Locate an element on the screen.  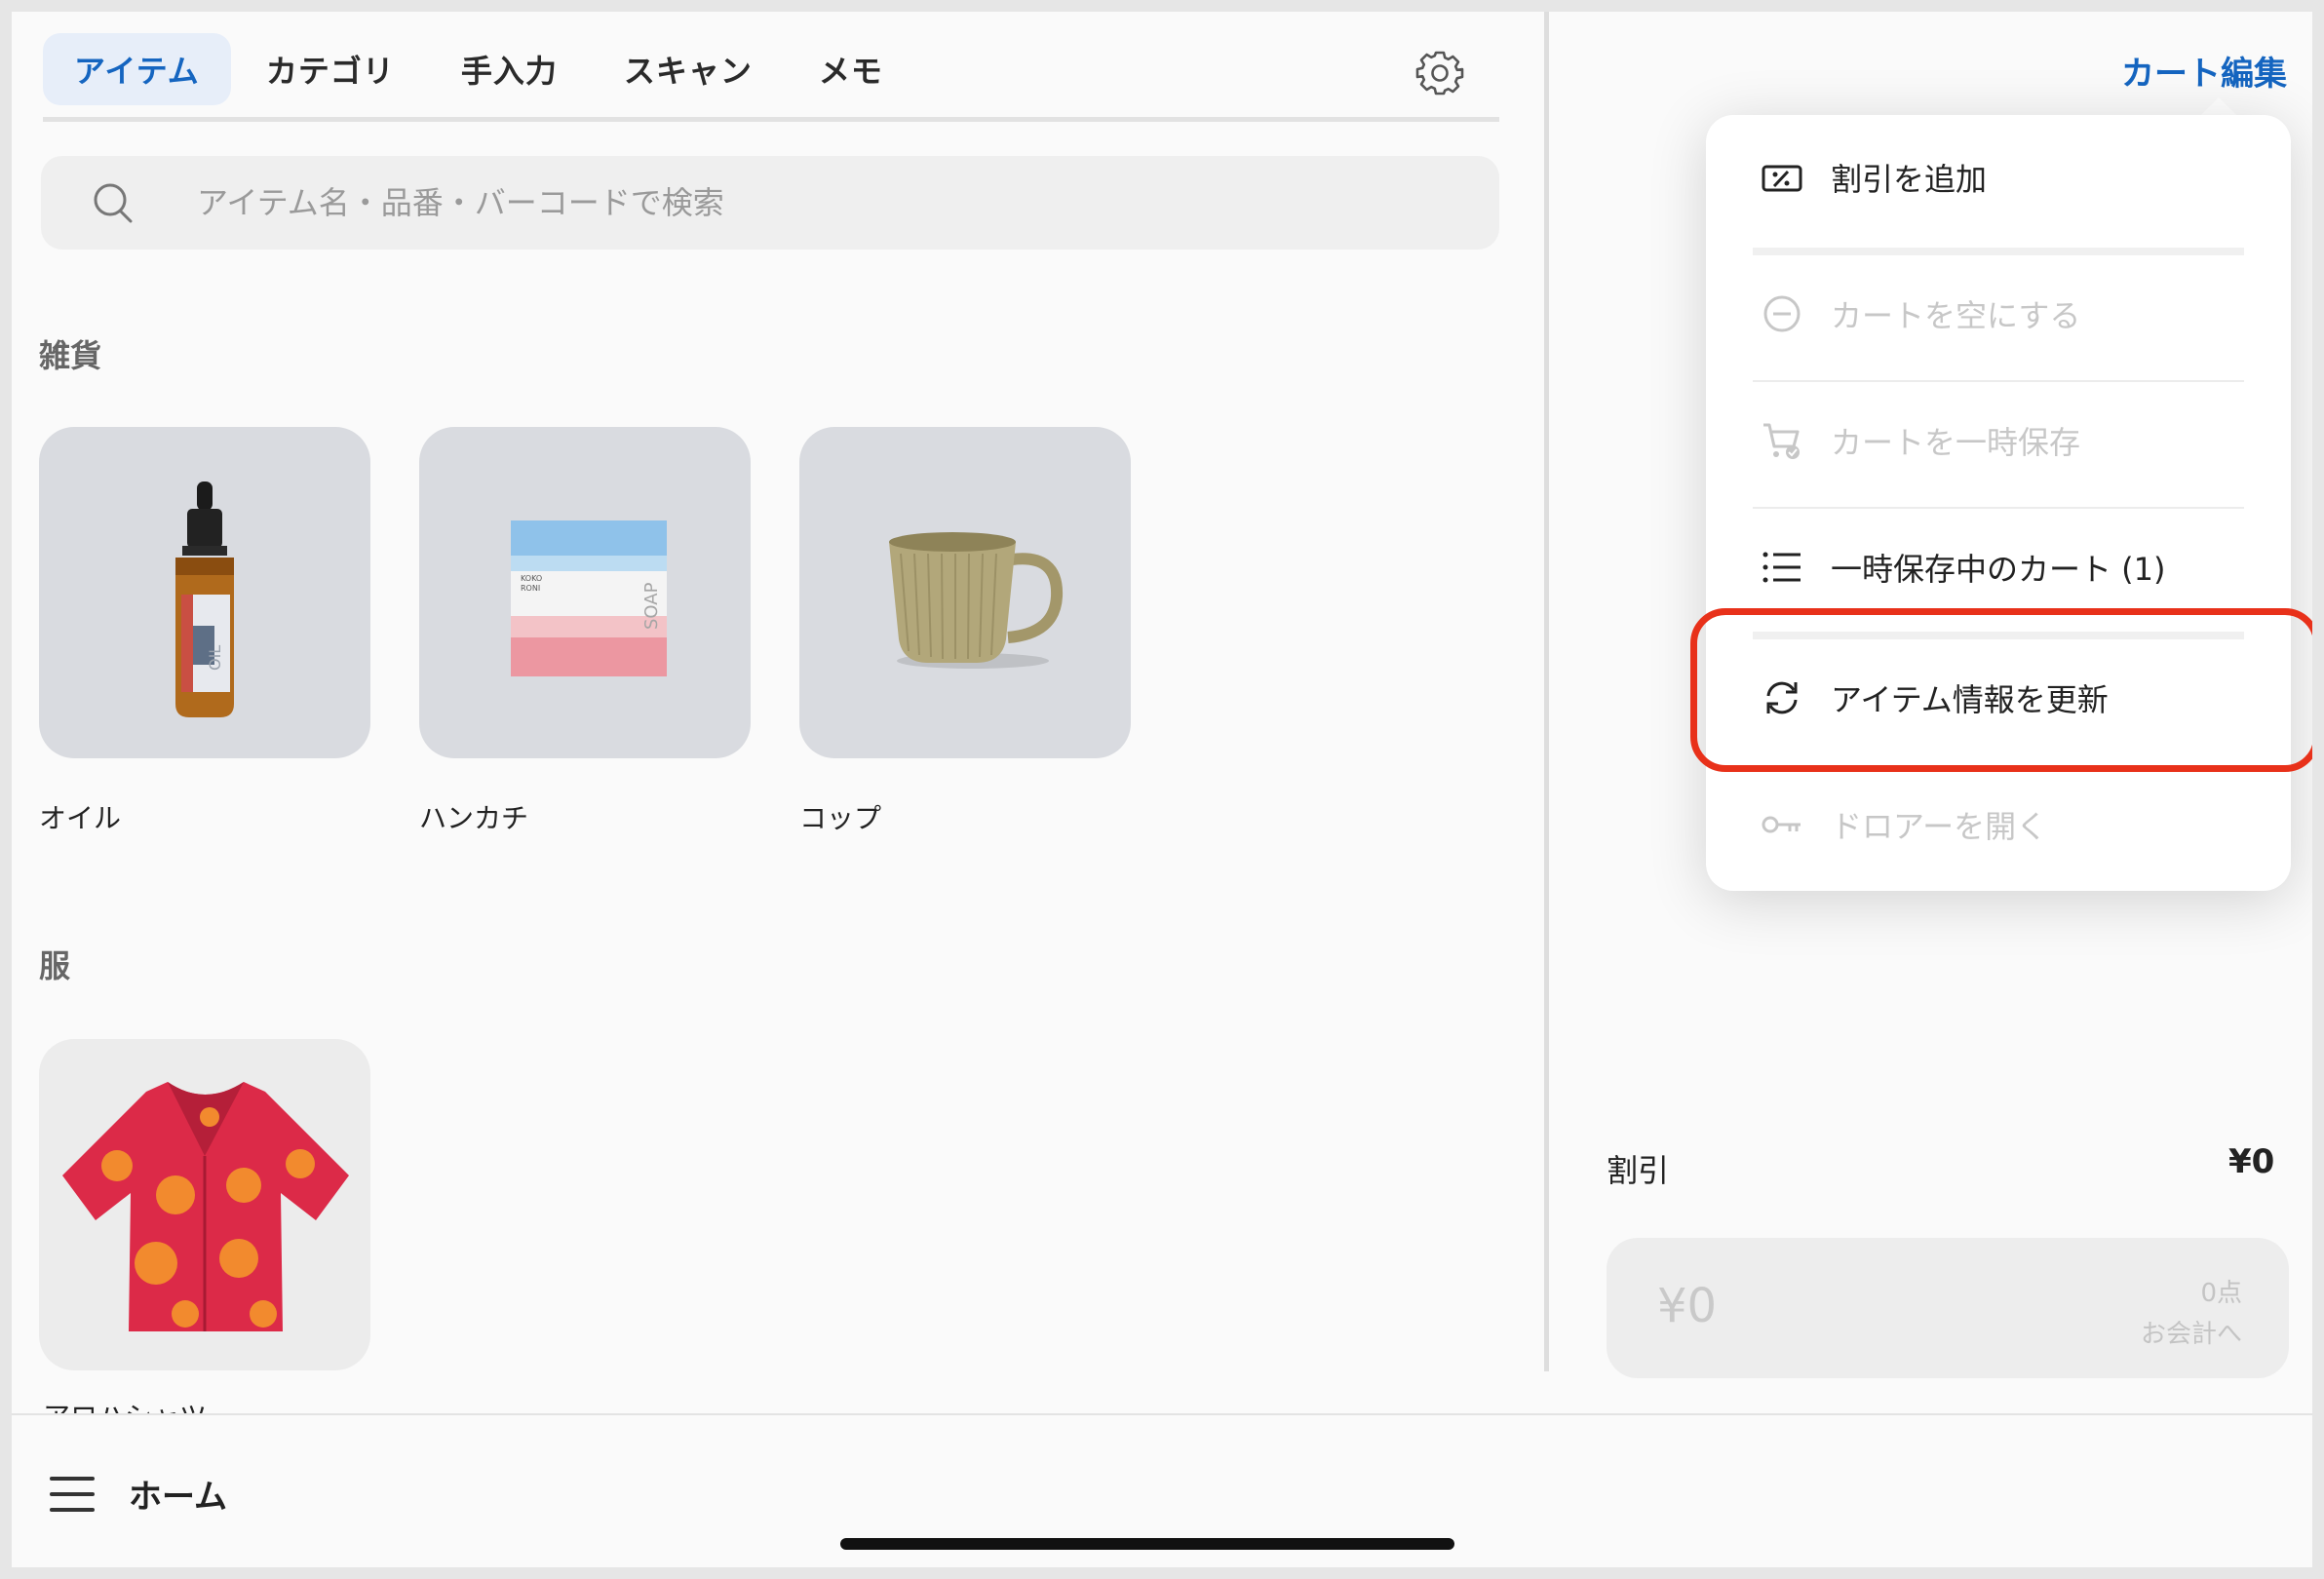
search-icon is located at coordinates (113, 203).